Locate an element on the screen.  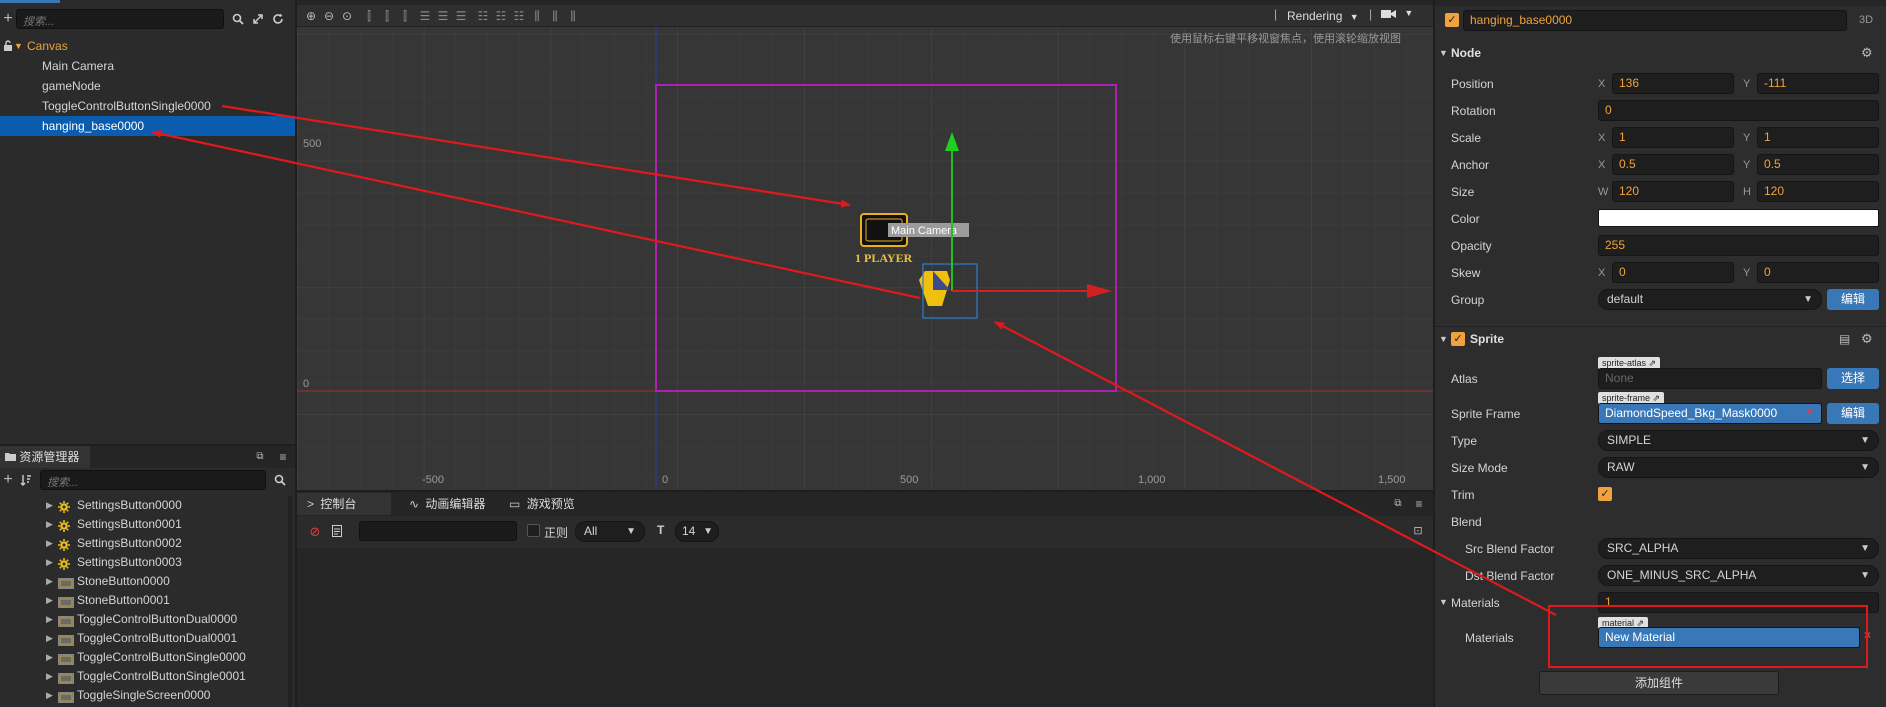
expand-icon is located at coordinates (258, 19).